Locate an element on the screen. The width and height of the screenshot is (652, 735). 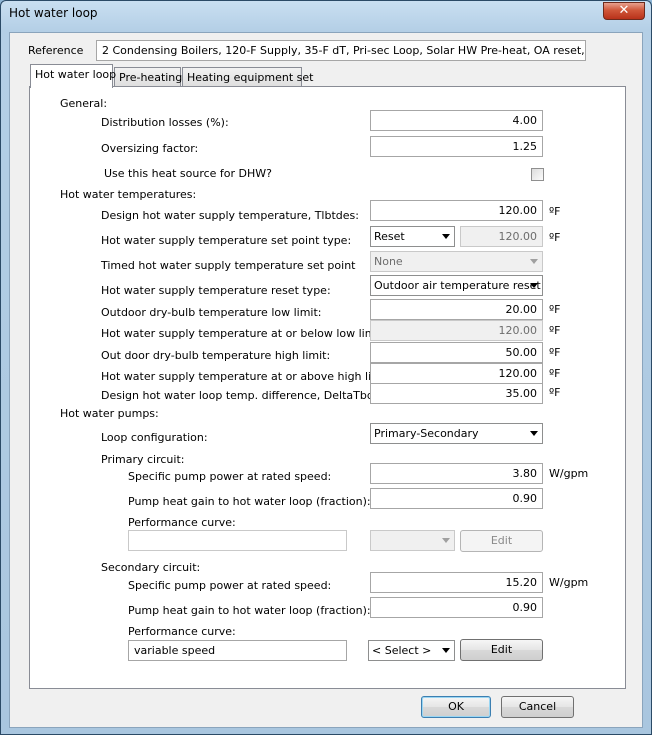
supply-at-low-unit: ºF is located at coordinates (555, 330).